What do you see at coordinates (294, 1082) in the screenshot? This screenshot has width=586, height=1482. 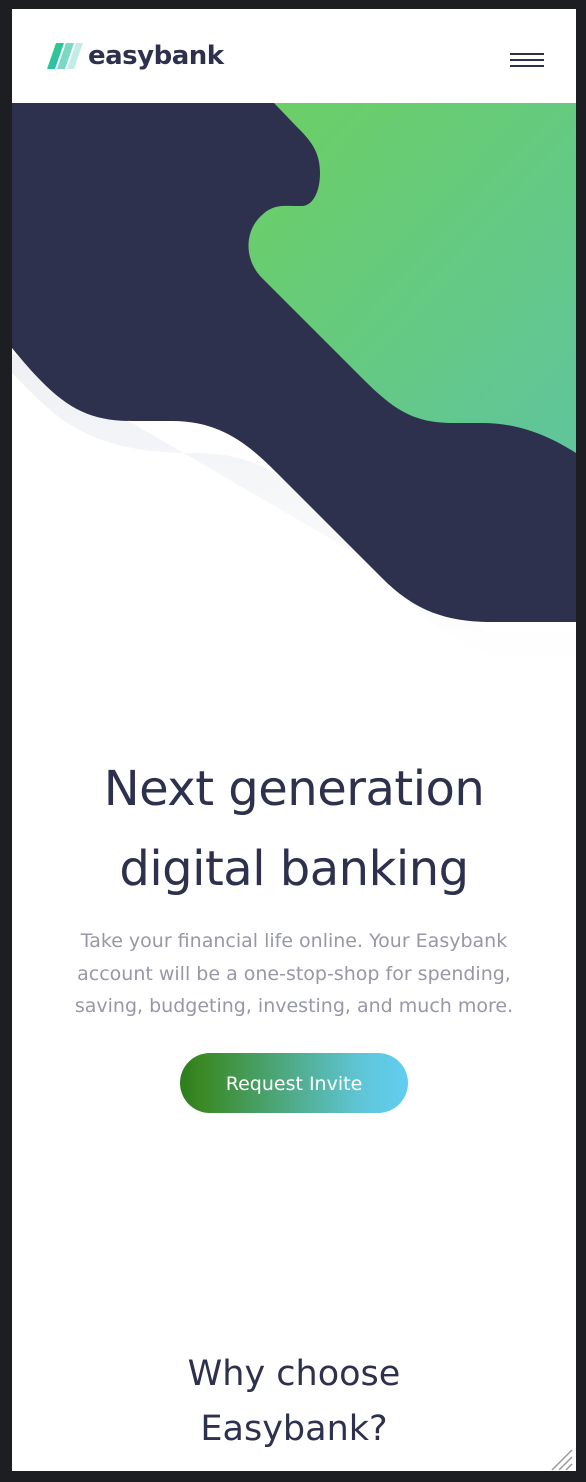 I see `request-invite-button: Request Invite` at bounding box center [294, 1082].